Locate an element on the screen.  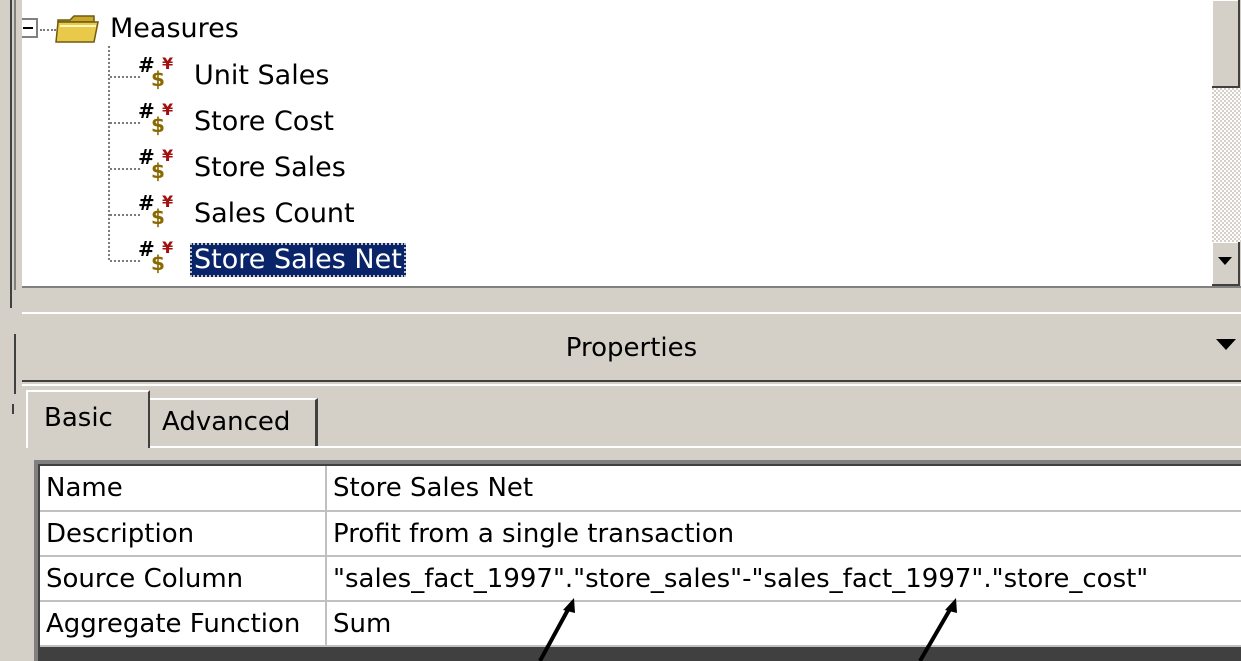
property-value-aggregate-function: Sum is located at coordinates (783, 624).